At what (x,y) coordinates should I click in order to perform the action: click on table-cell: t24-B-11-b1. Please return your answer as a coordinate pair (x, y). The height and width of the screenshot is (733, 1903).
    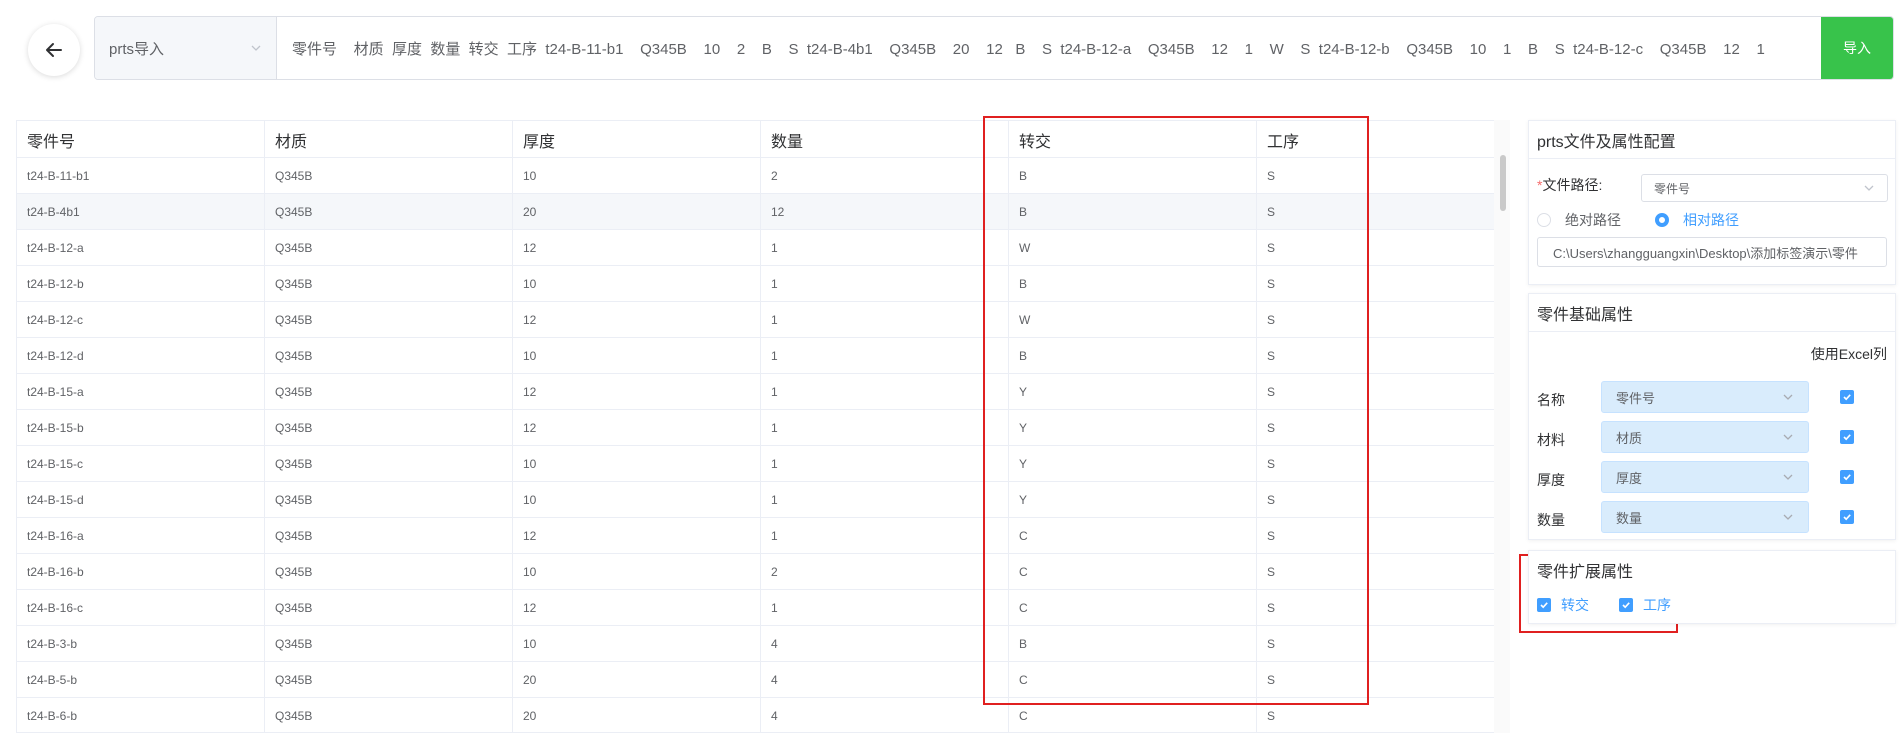
    Looking at the image, I should click on (141, 176).